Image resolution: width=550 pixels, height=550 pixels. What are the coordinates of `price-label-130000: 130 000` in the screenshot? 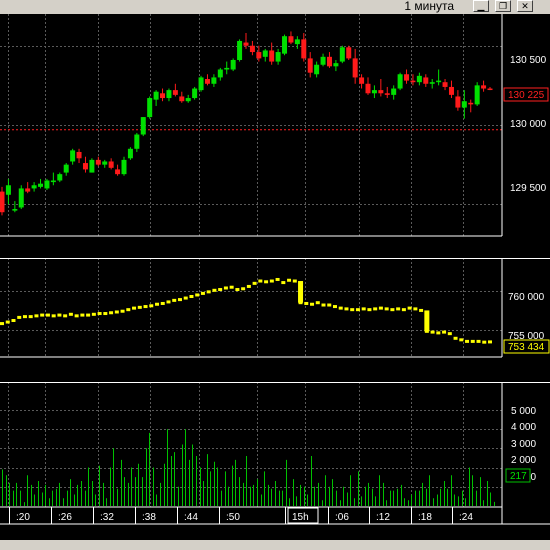 It's located at (528, 124).